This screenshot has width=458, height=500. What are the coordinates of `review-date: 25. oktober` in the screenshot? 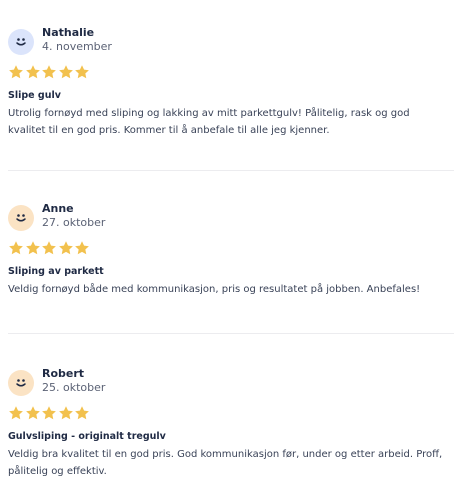 It's located at (74, 387).